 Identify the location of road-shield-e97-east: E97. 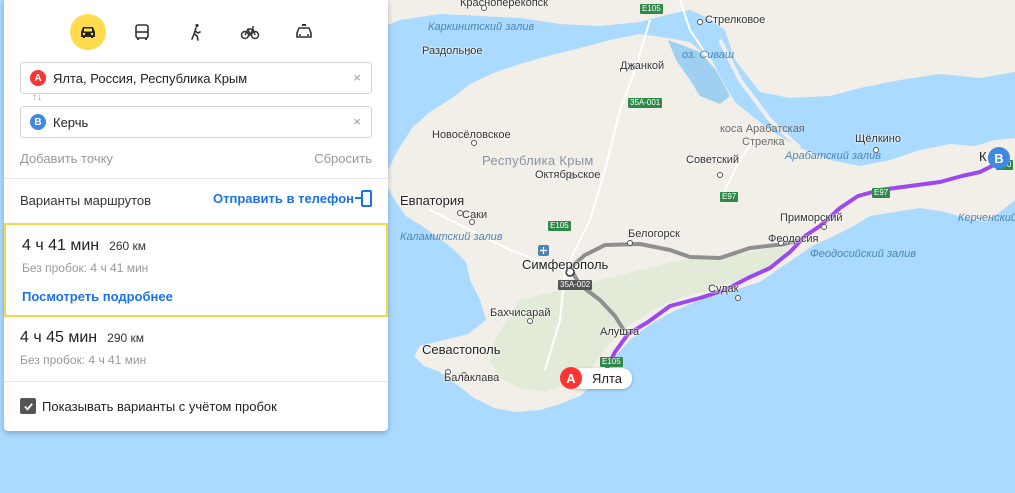
(881, 193).